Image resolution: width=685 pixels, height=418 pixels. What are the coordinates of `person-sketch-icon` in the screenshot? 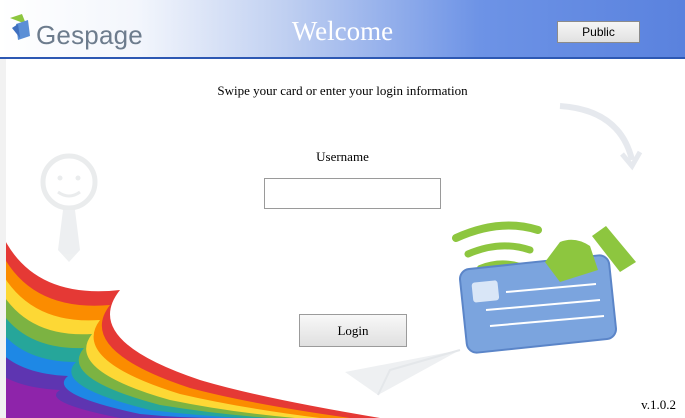 It's located at (69, 207).